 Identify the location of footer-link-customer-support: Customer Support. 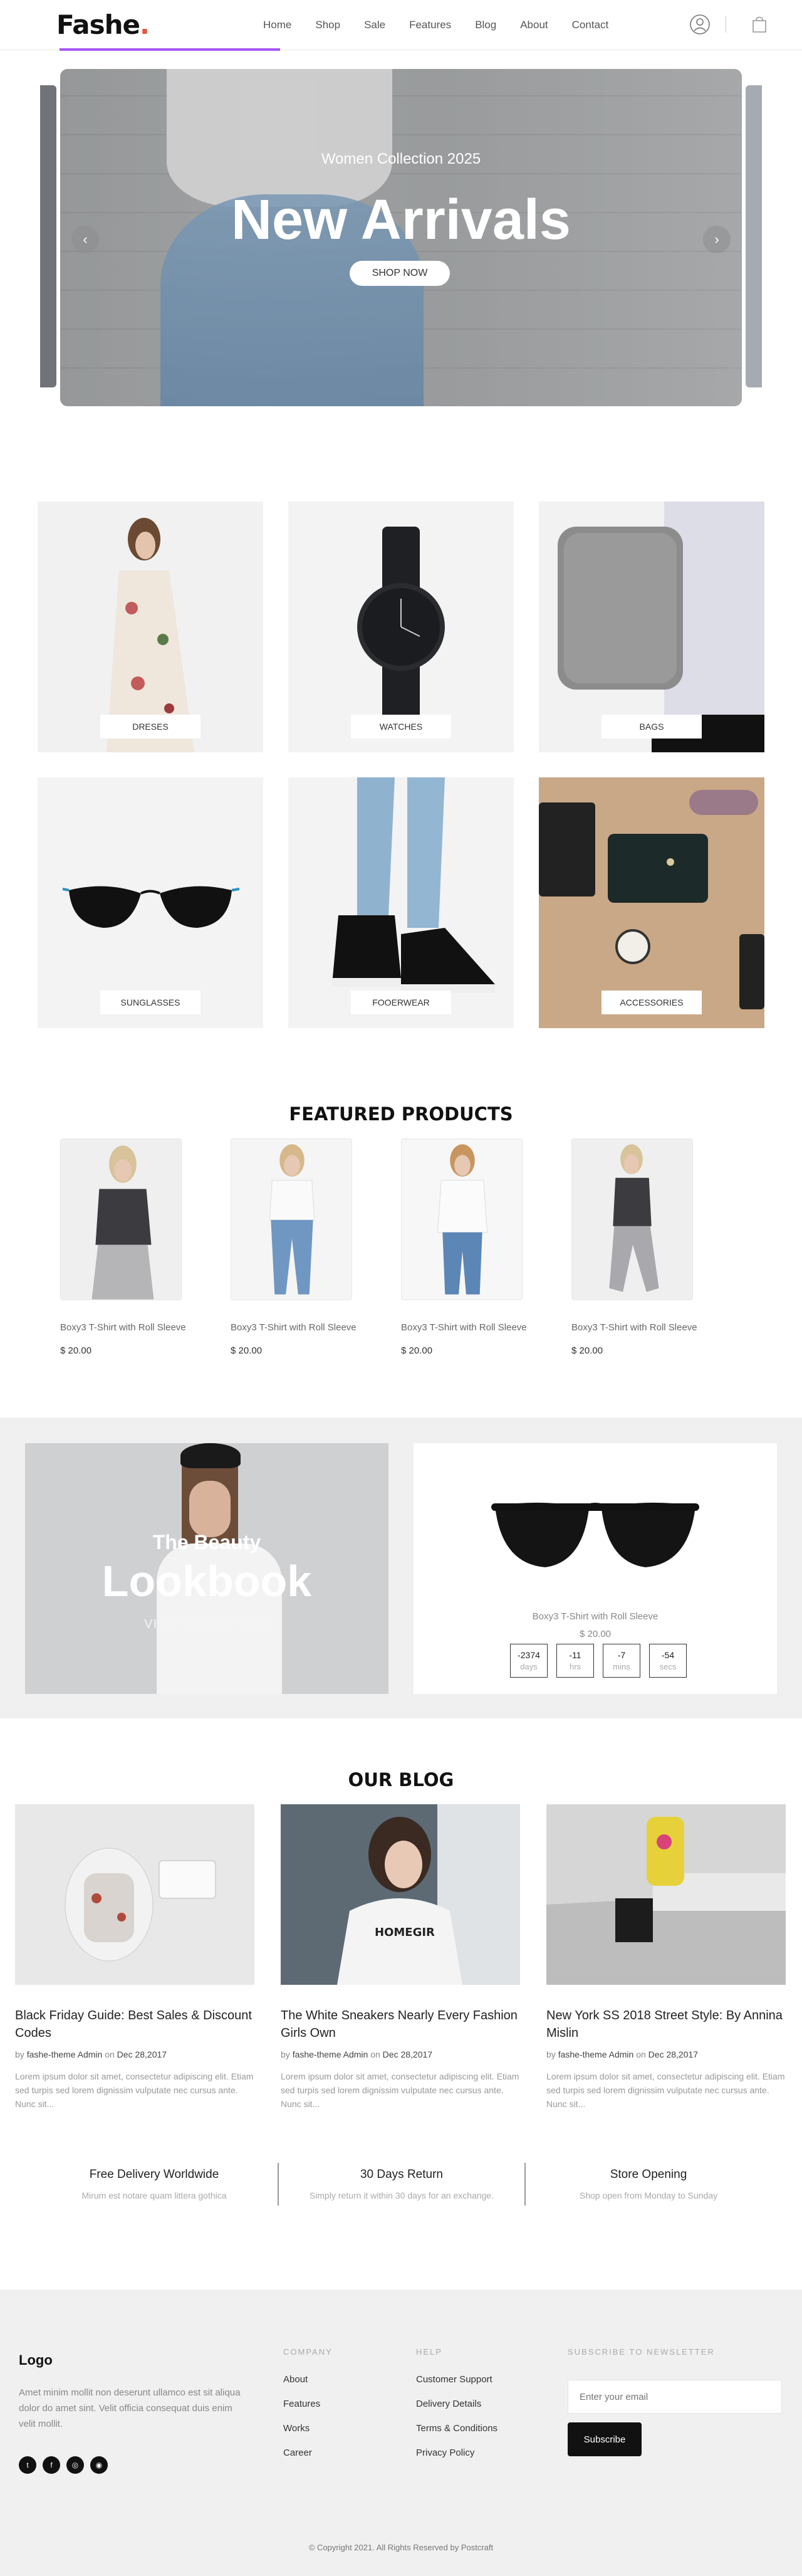
(456, 2379).